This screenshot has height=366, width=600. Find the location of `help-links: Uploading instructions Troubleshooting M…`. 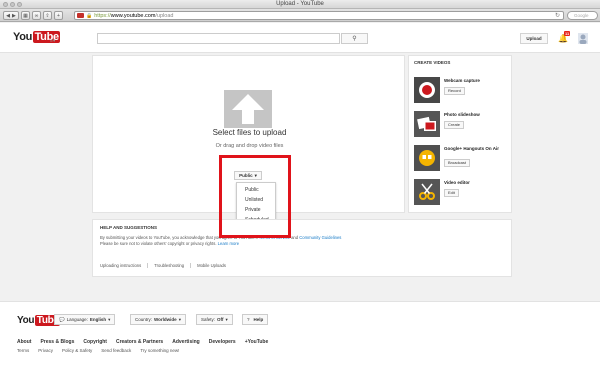

help-links: Uploading instructions Troubleshooting M… is located at coordinates (166, 265).